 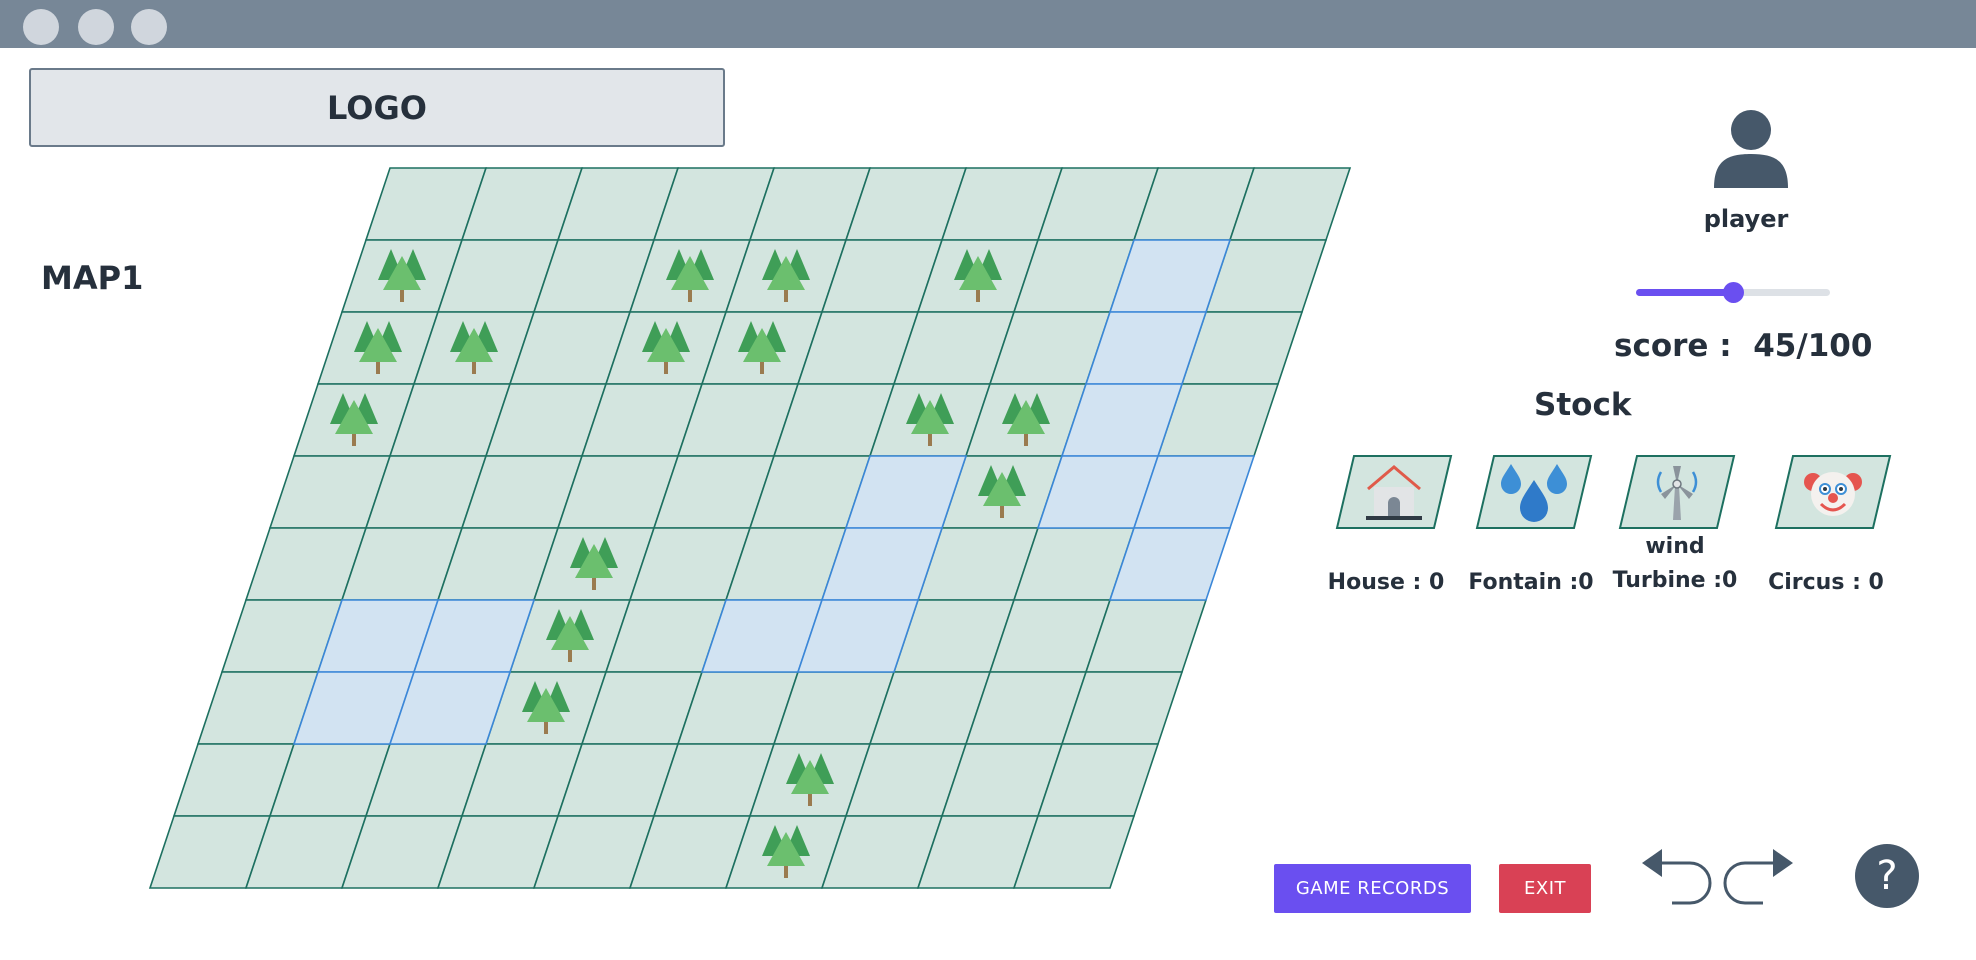 I want to click on fountain-icon, so click(x=1534, y=493).